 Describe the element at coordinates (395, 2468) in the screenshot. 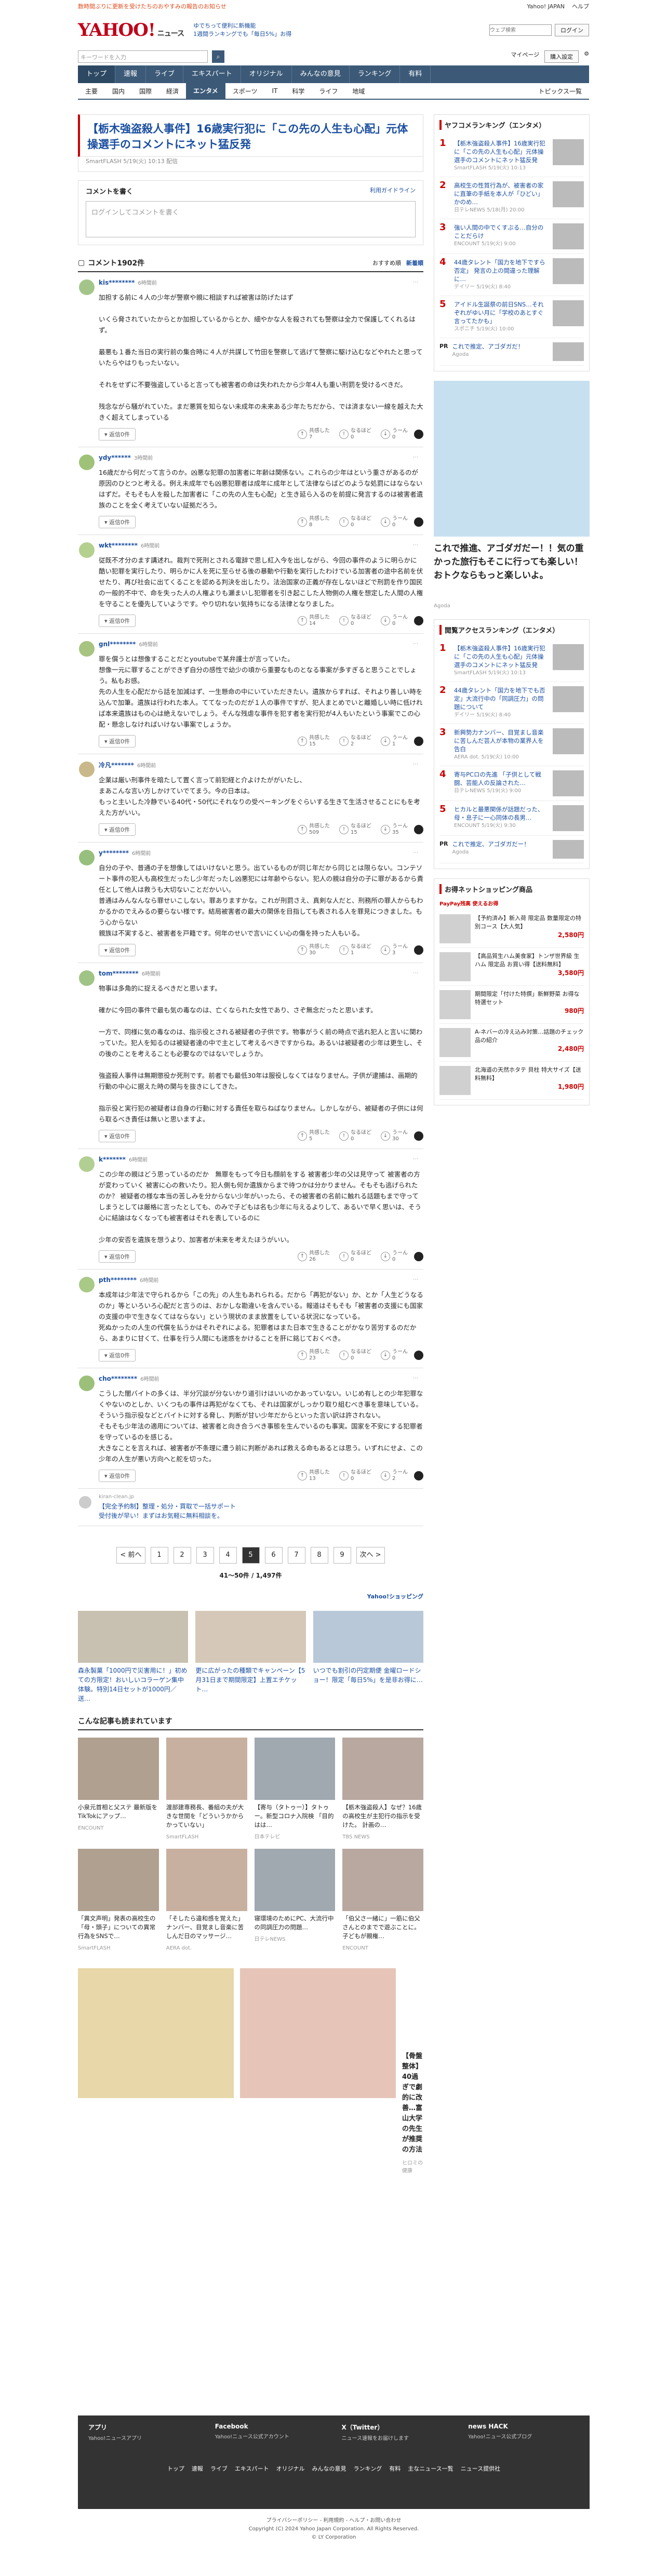

I see `footer-link: 有料` at that location.